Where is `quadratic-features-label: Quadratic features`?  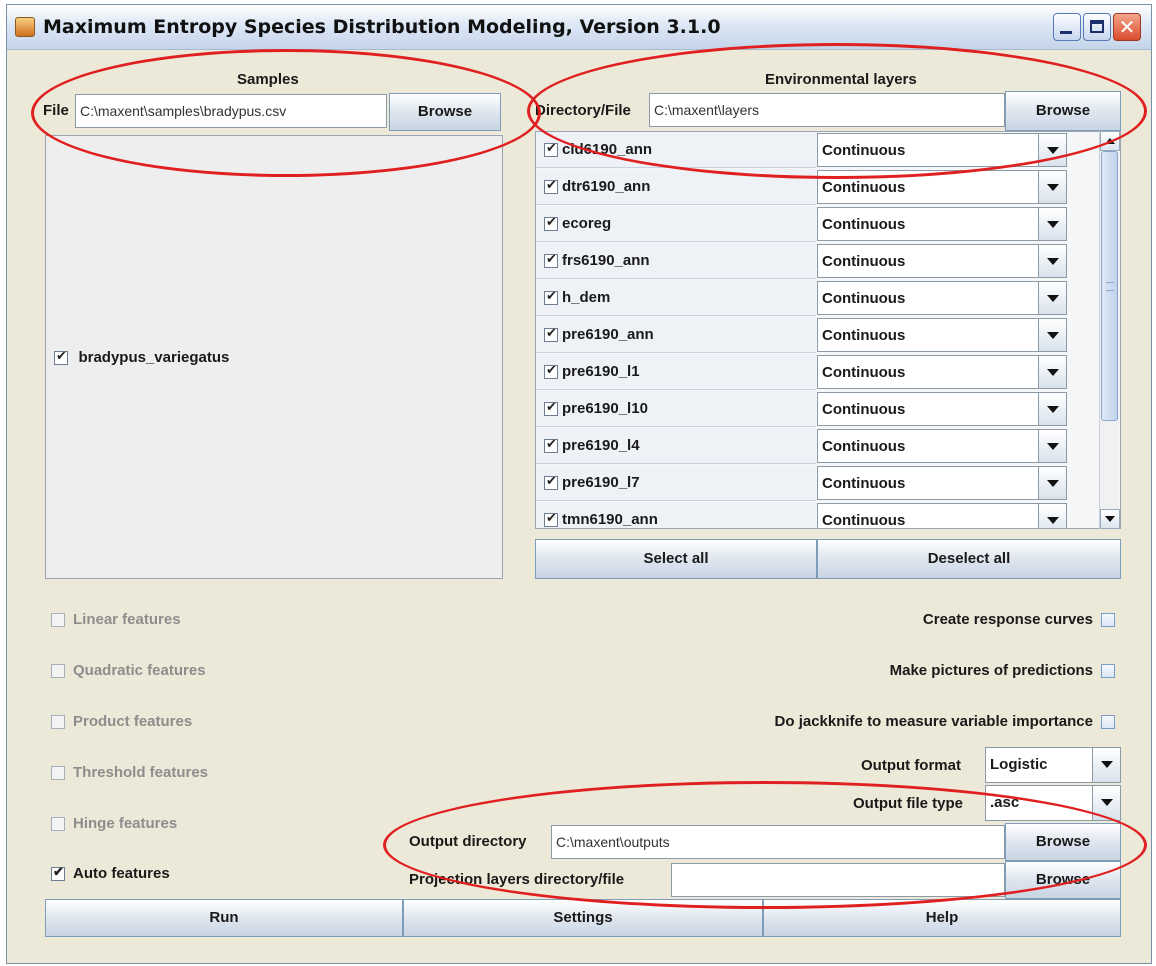 quadratic-features-label: Quadratic features is located at coordinates (139, 670).